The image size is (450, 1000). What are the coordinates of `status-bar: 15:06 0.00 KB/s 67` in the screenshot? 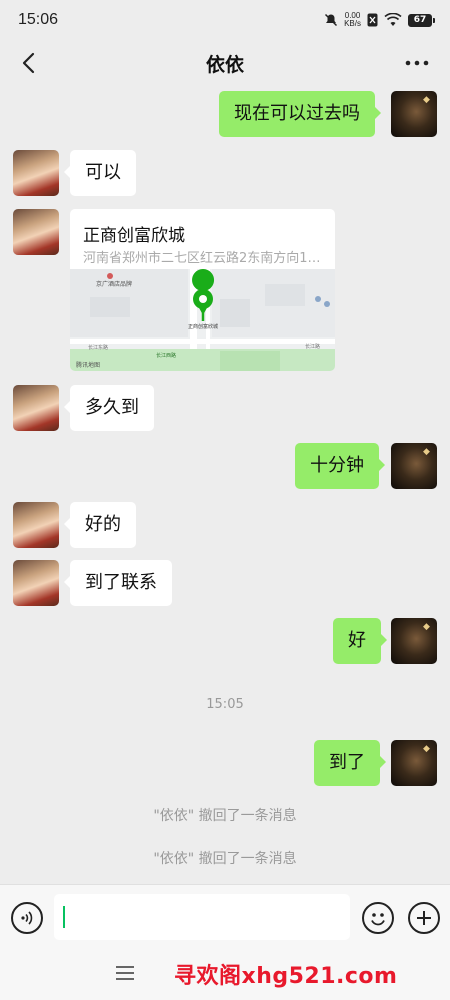 It's located at (225, 20).